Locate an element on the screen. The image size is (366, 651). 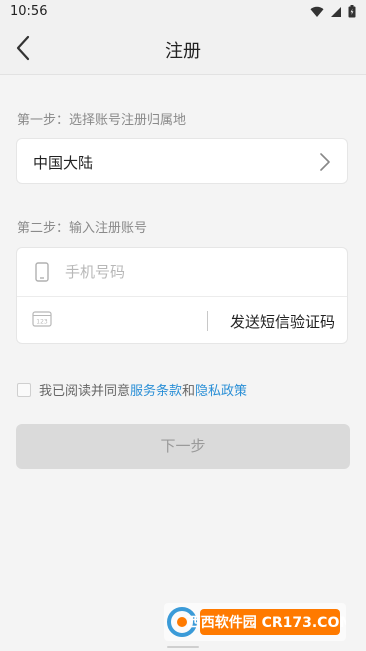
page-title: 注册 is located at coordinates (183, 51).